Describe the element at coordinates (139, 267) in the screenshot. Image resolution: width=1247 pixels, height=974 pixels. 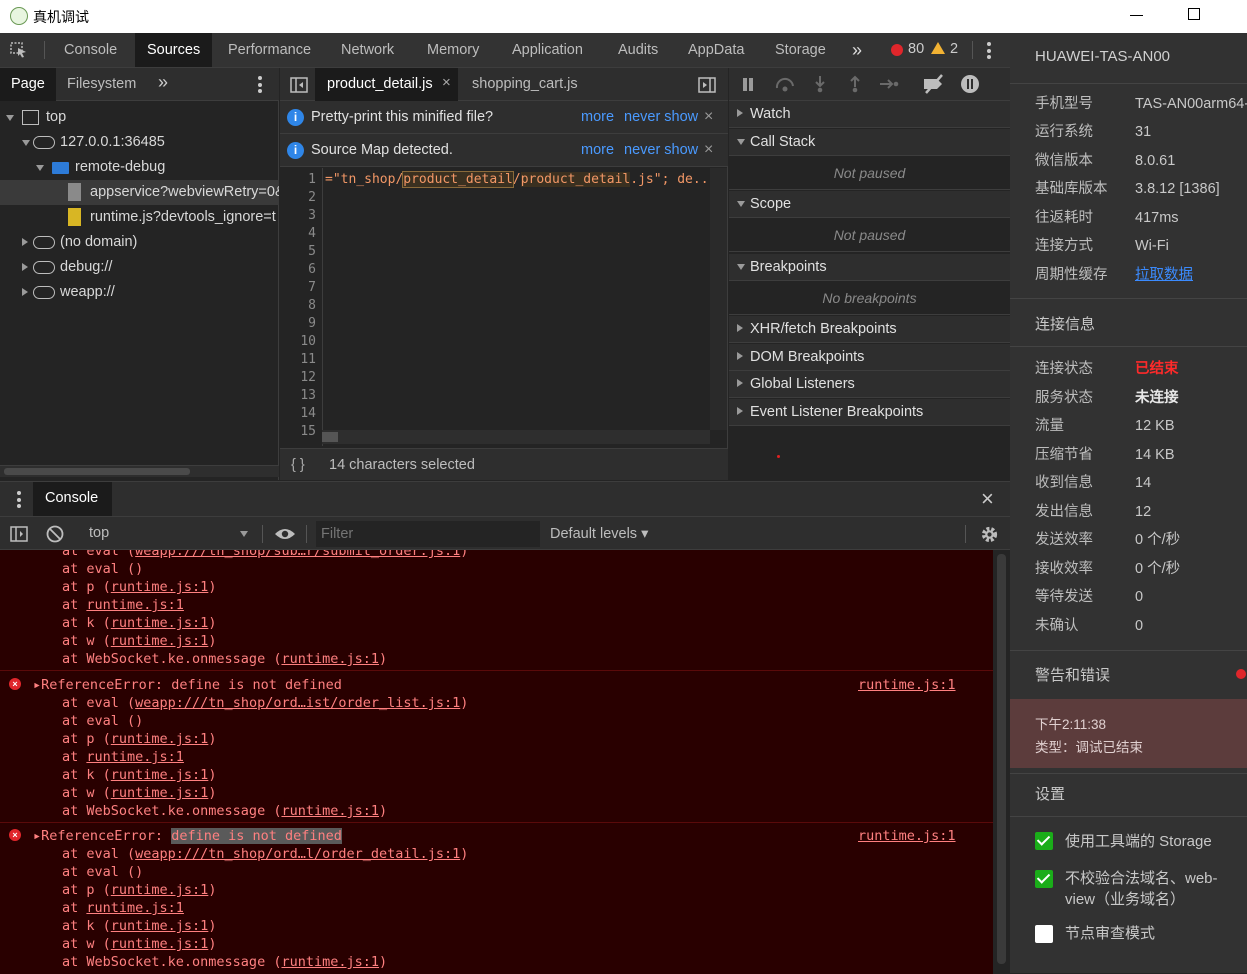
I see `tree-item-debug: debug://` at that location.